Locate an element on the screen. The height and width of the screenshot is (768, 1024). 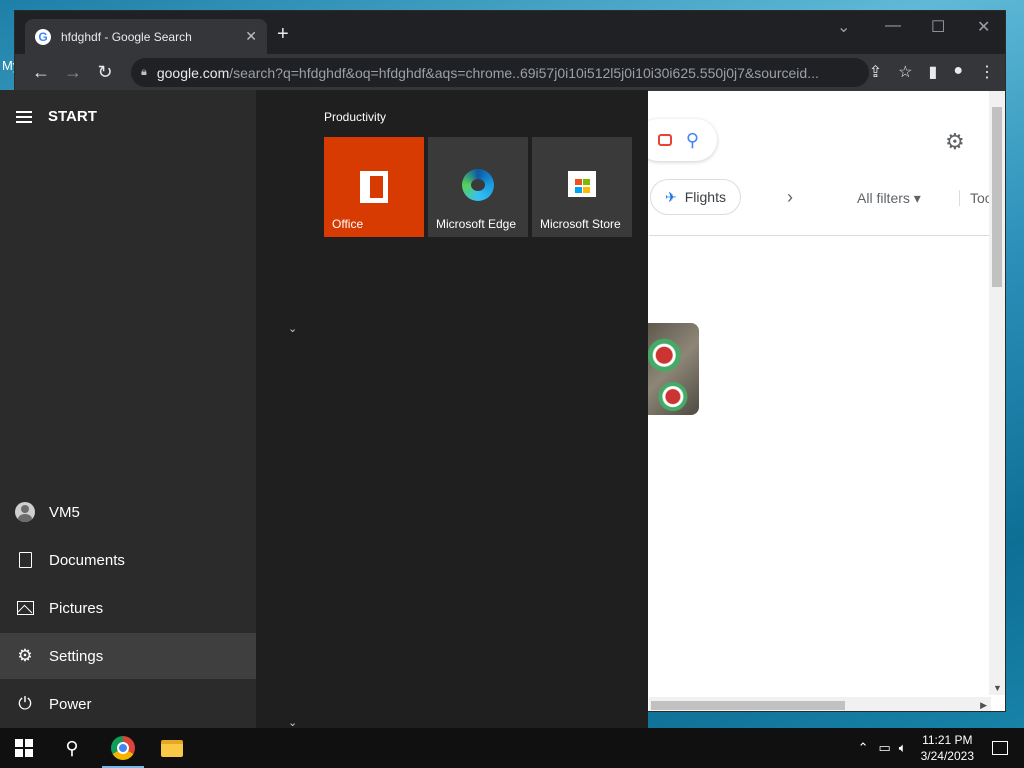
camera-icon is located at coordinates (664, 140).